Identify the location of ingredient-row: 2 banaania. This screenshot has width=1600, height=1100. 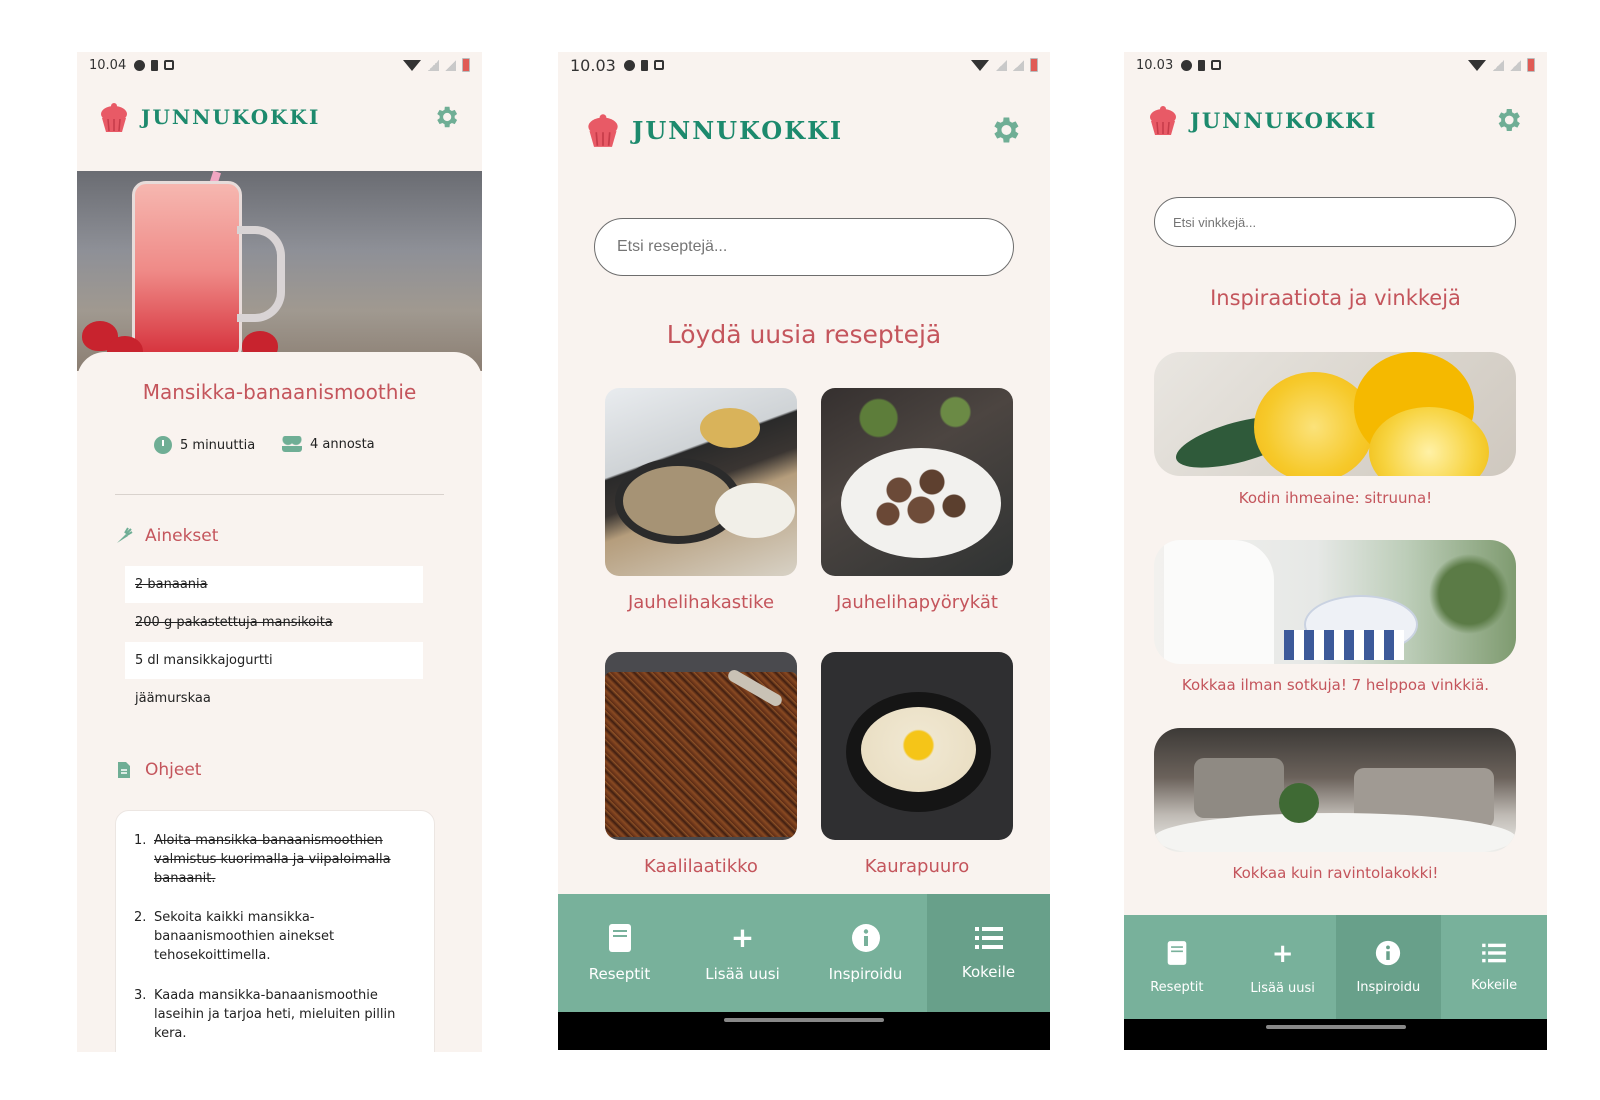
(274, 584).